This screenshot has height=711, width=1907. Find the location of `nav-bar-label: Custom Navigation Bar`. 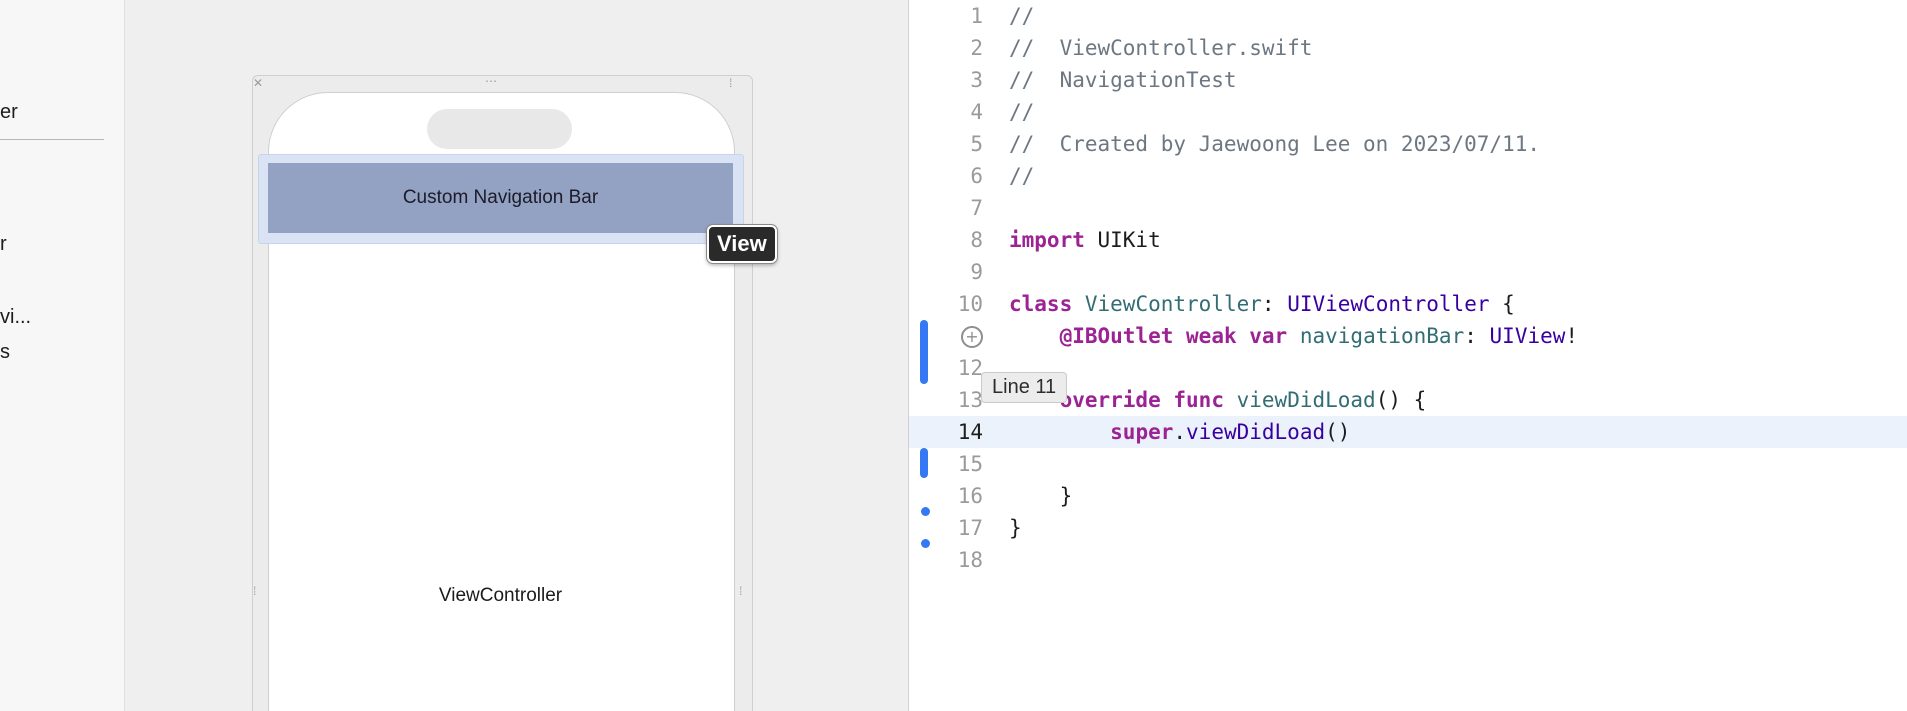

nav-bar-label: Custom Navigation Bar is located at coordinates (500, 197).